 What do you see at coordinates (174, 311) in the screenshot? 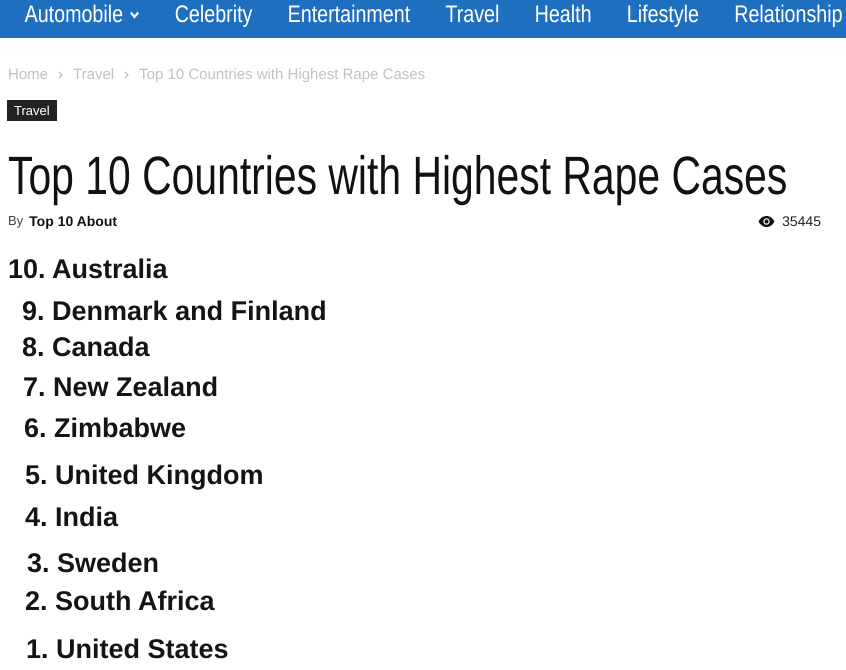
I see `list-item: 9. Denmark and Finland` at bounding box center [174, 311].